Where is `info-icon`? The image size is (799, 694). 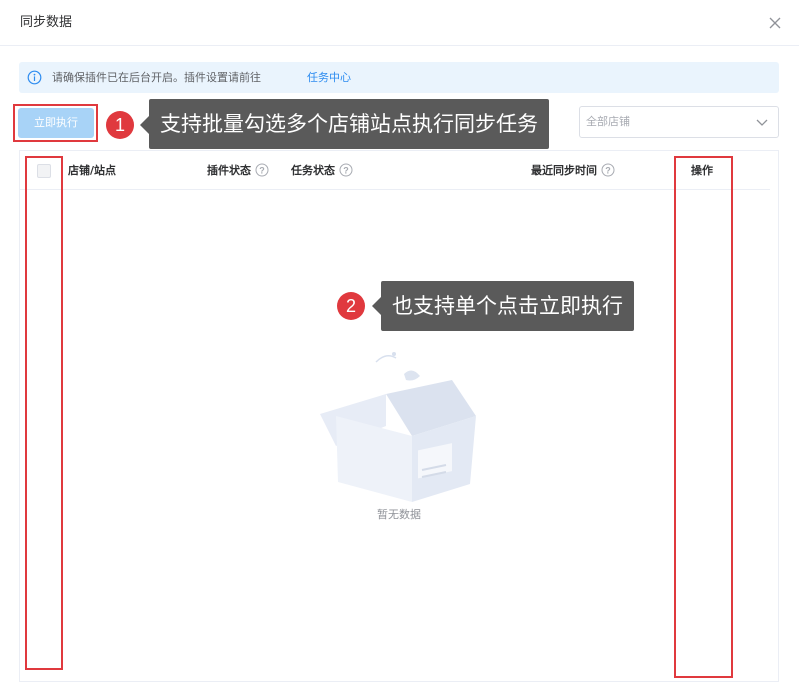 info-icon is located at coordinates (34, 77).